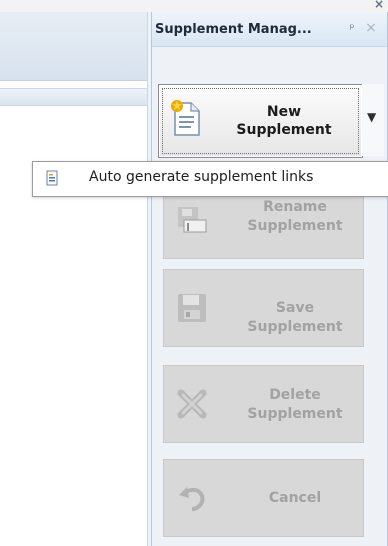 The width and height of the screenshot is (388, 546). What do you see at coordinates (73, 46) in the screenshot?
I see `left-header-bar` at bounding box center [73, 46].